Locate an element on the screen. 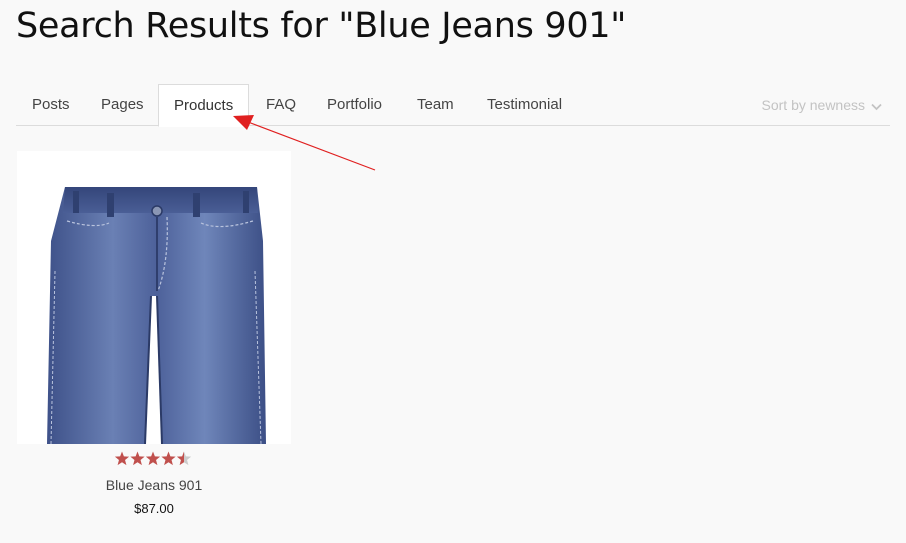 The height and width of the screenshot is (543, 906). chevron-down-icon is located at coordinates (876, 106).